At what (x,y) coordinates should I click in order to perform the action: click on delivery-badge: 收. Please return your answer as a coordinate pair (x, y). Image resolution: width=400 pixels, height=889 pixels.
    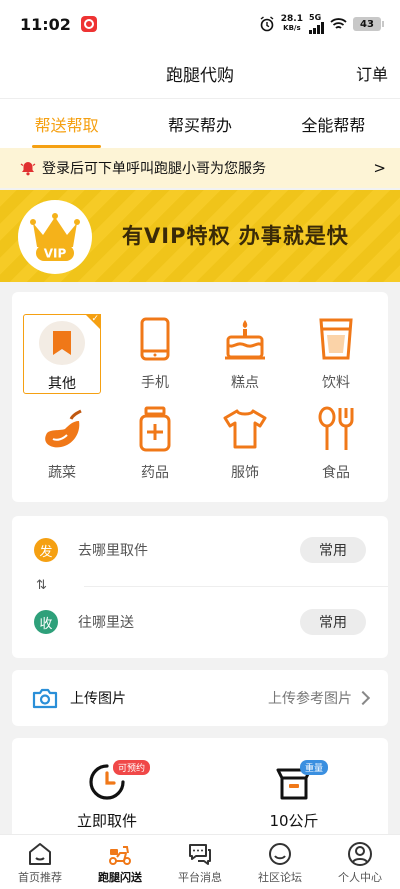
    Looking at the image, I should click on (46, 622).